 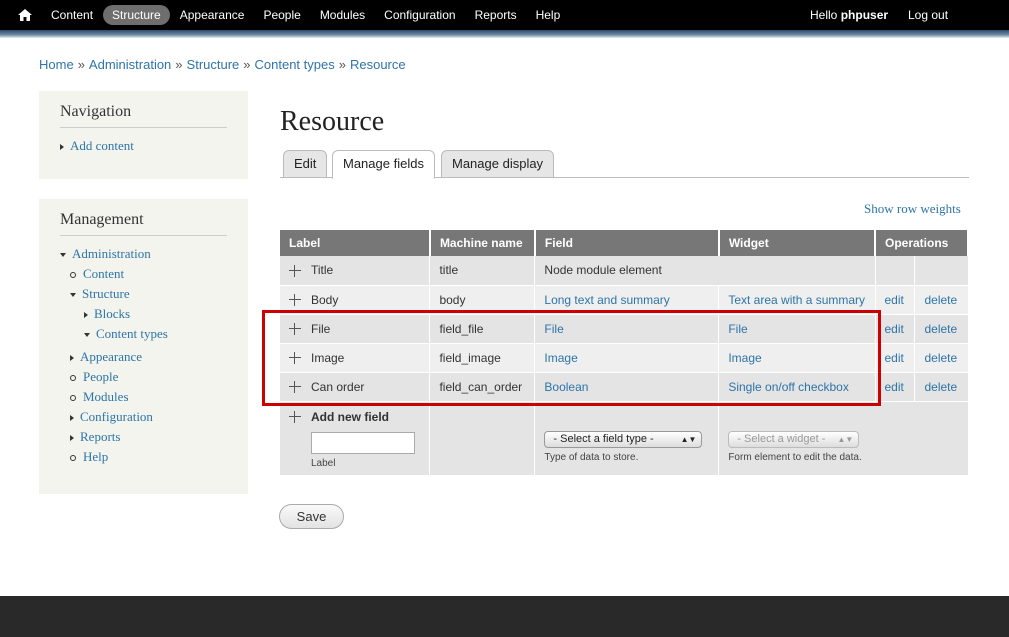 What do you see at coordinates (350, 416) in the screenshot?
I see `add-new-field-title: Add new field` at bounding box center [350, 416].